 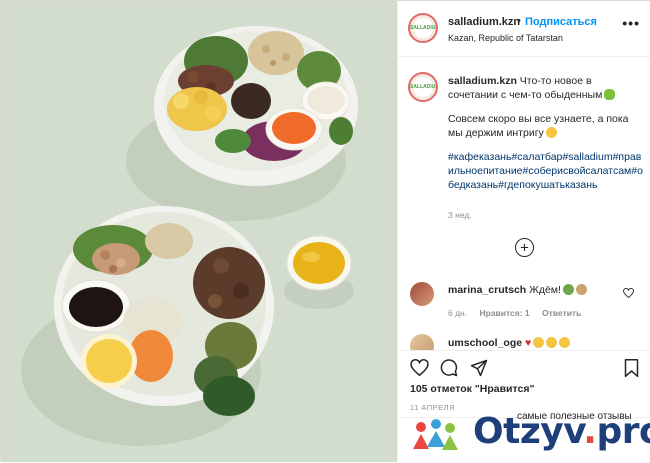 What do you see at coordinates (610, 94) in the screenshot?
I see `cucumber-emoji-icon` at bounding box center [610, 94].